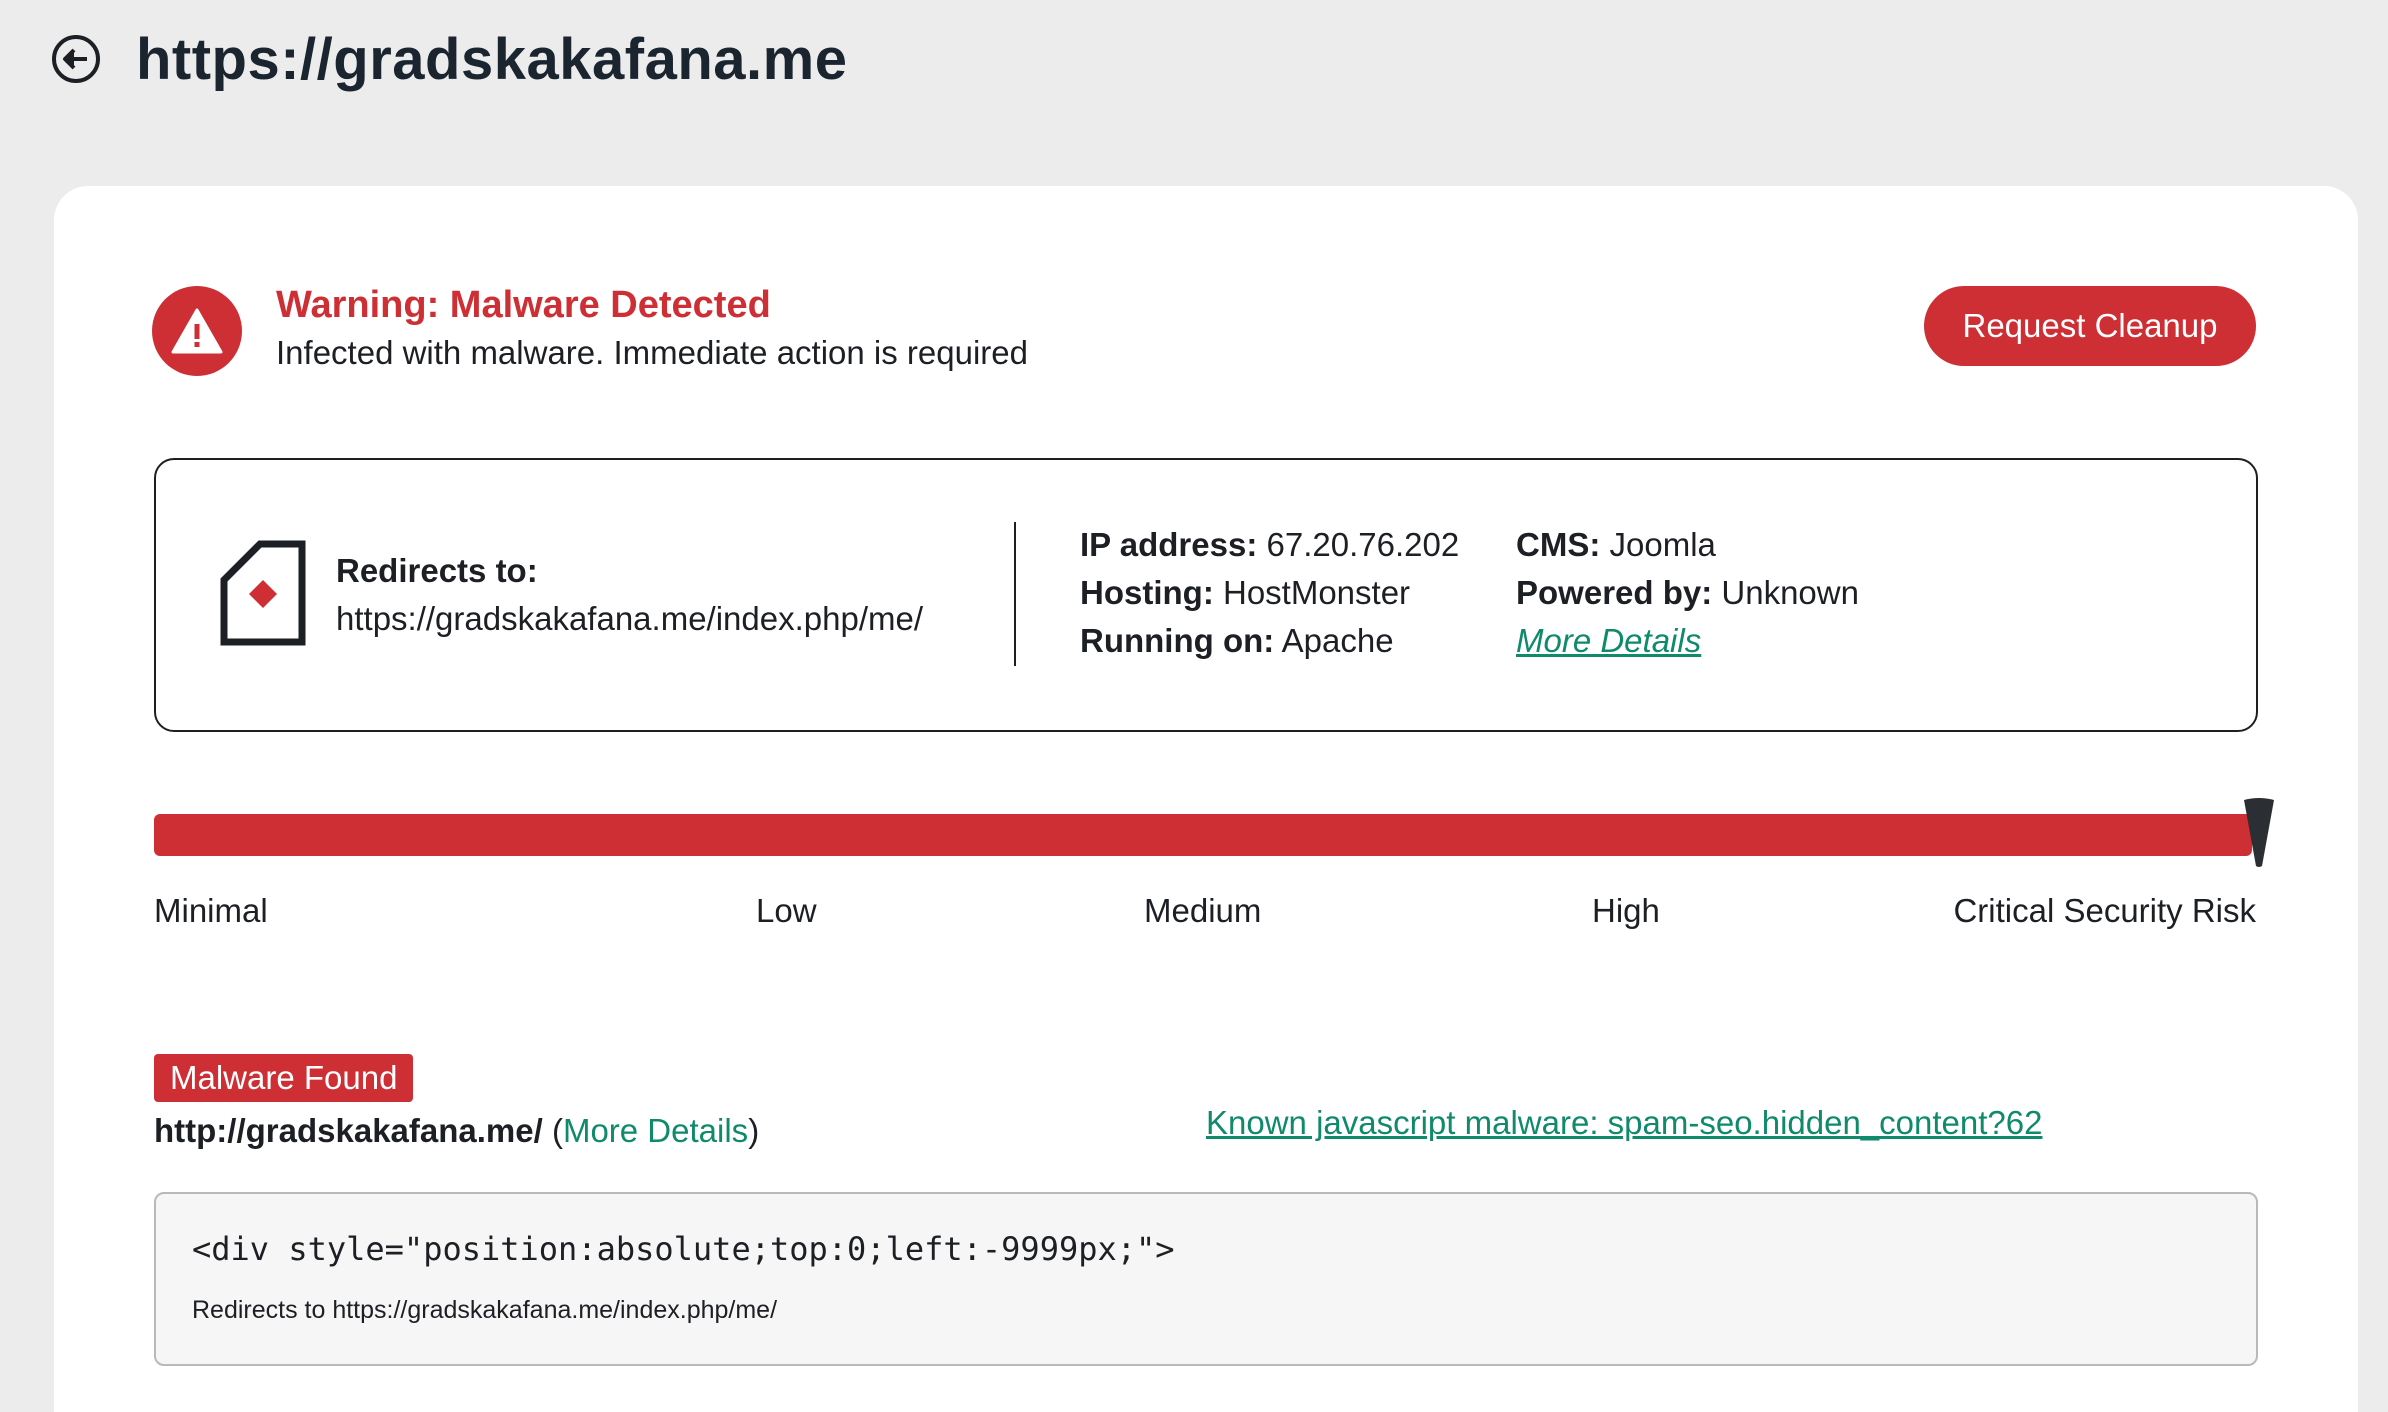 The image size is (2388, 1412). Describe the element at coordinates (655, 1130) in the screenshot. I see `malware-more-details-link: More Details` at that location.